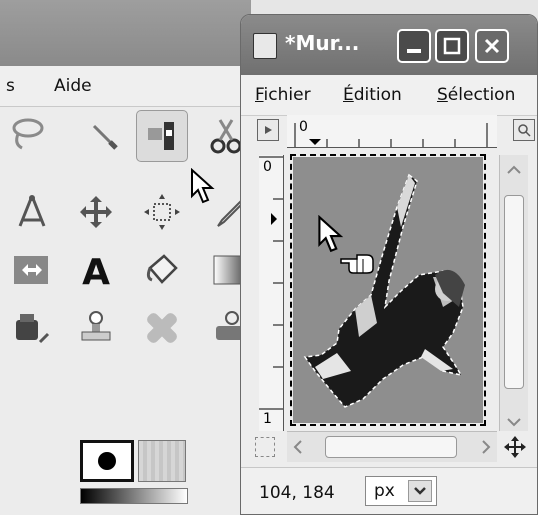  I want to click on horizontal-scrollbar, so click(392, 446).